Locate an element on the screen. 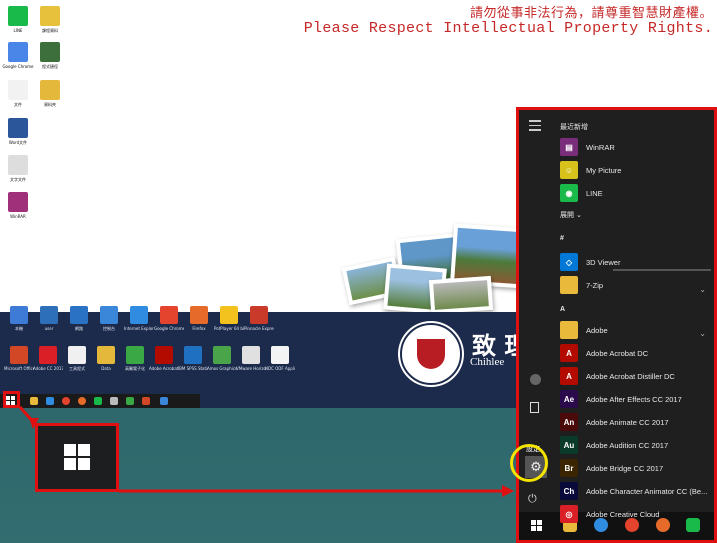  3d-viewer-icon: ◇ is located at coordinates (569, 262).